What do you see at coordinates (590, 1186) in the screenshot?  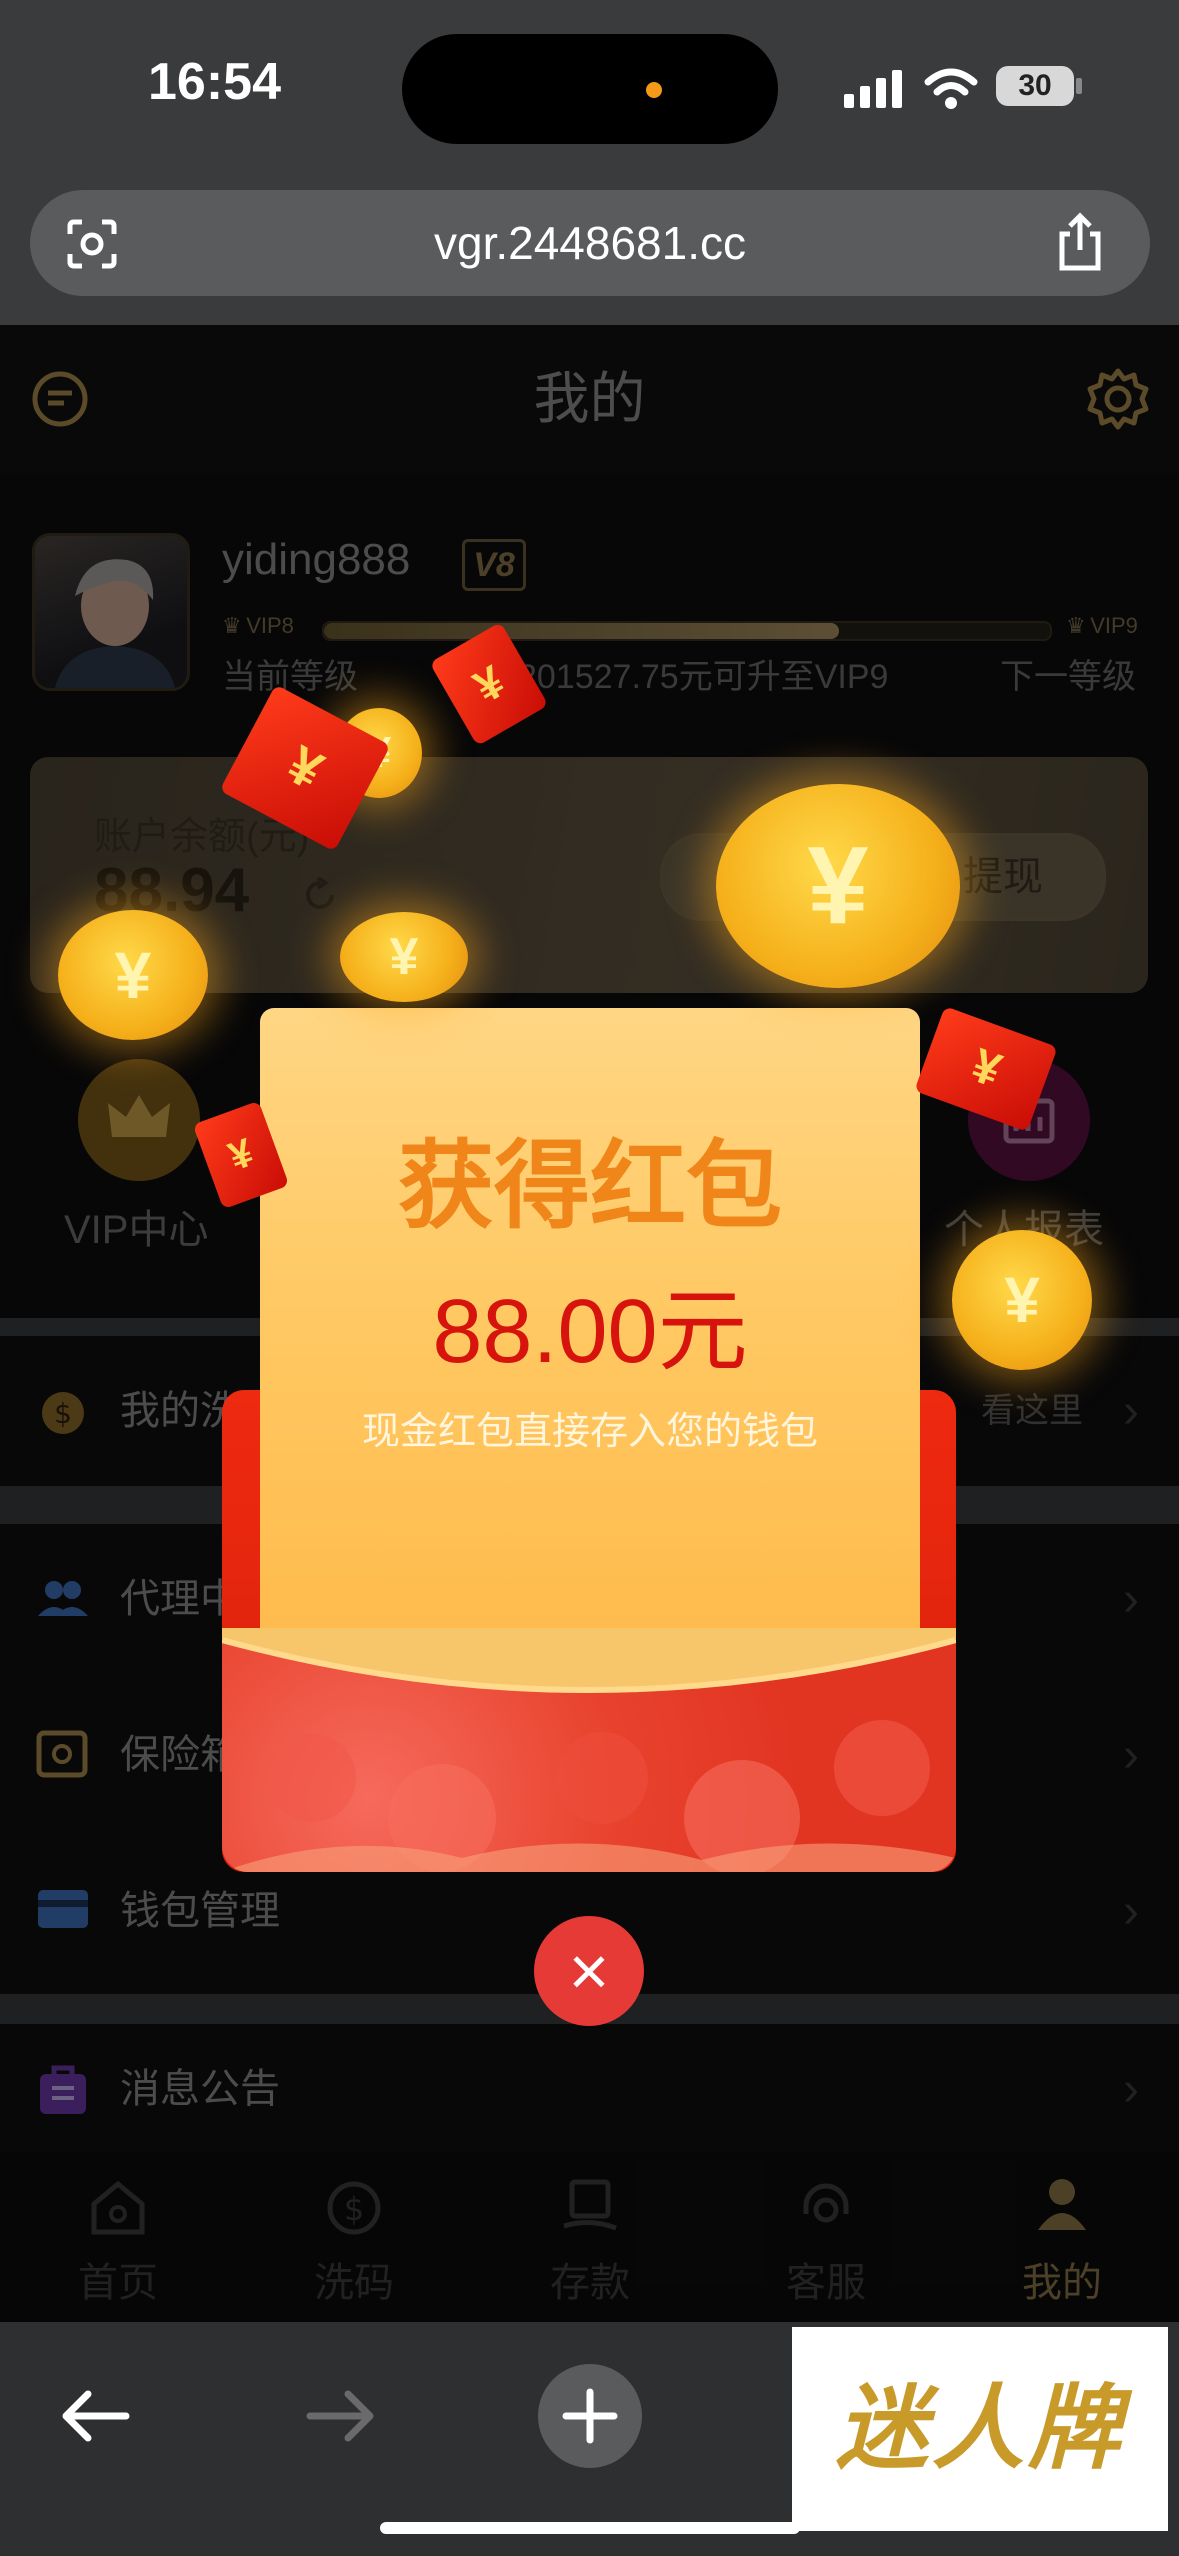 I see `reward-title: 获得红包` at bounding box center [590, 1186].